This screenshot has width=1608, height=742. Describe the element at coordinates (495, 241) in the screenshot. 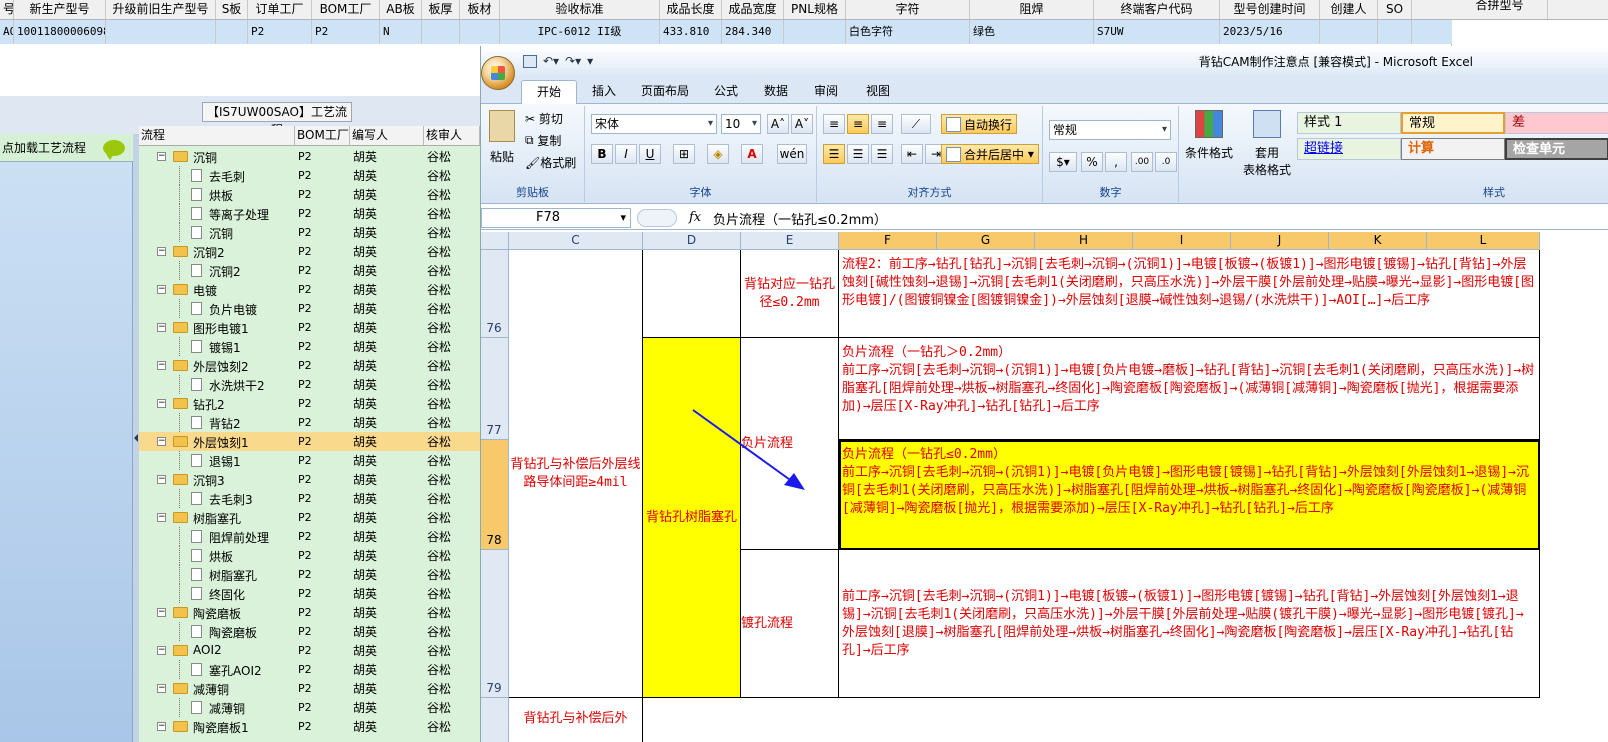

I see `select-all-corner` at that location.